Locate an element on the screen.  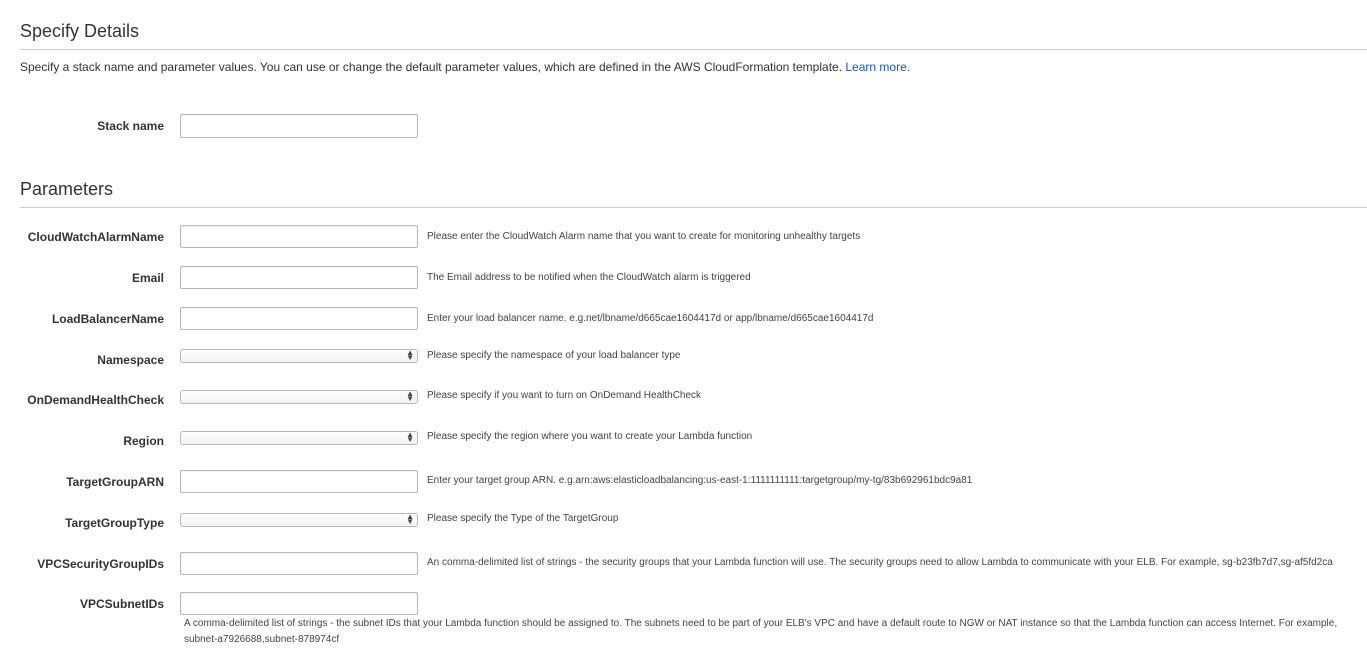
stack-name-label: Stack name is located at coordinates (130, 126).